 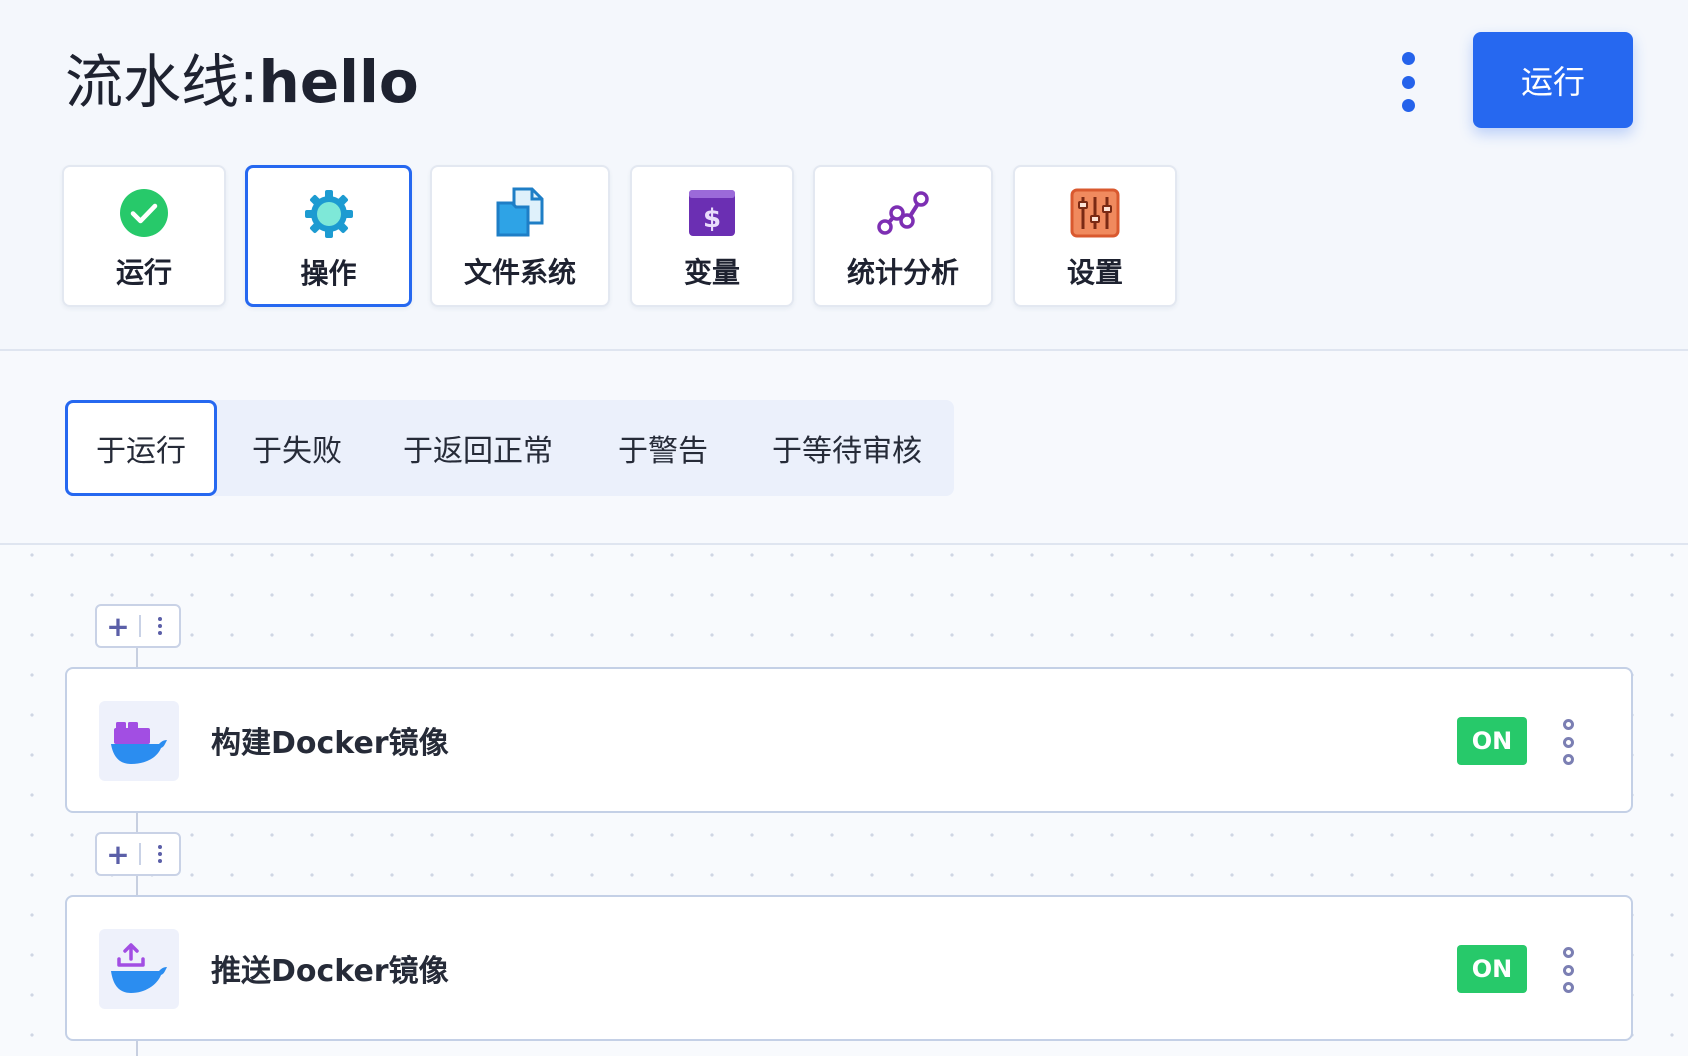 I want to click on dollar-icon: $, so click(x=712, y=213).